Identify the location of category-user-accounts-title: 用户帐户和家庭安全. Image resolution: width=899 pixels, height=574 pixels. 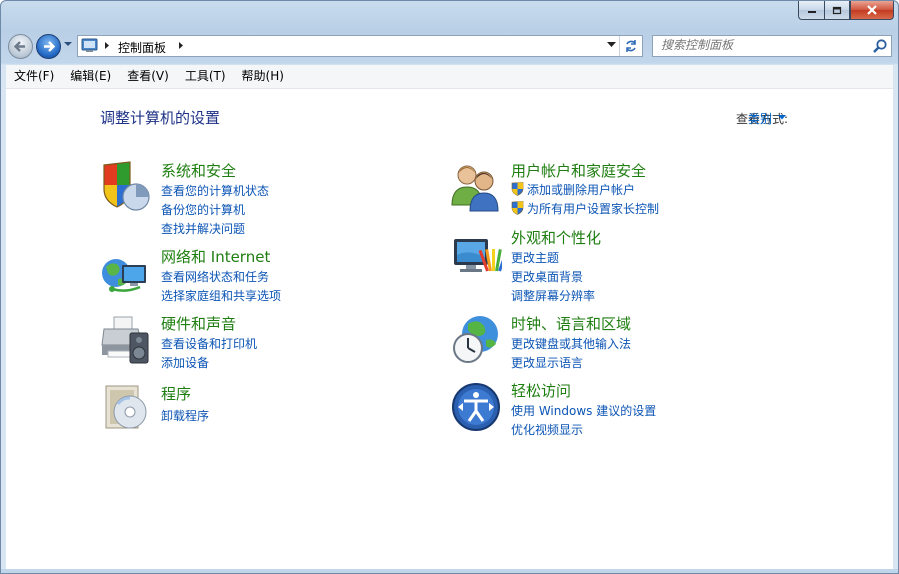
(578, 170).